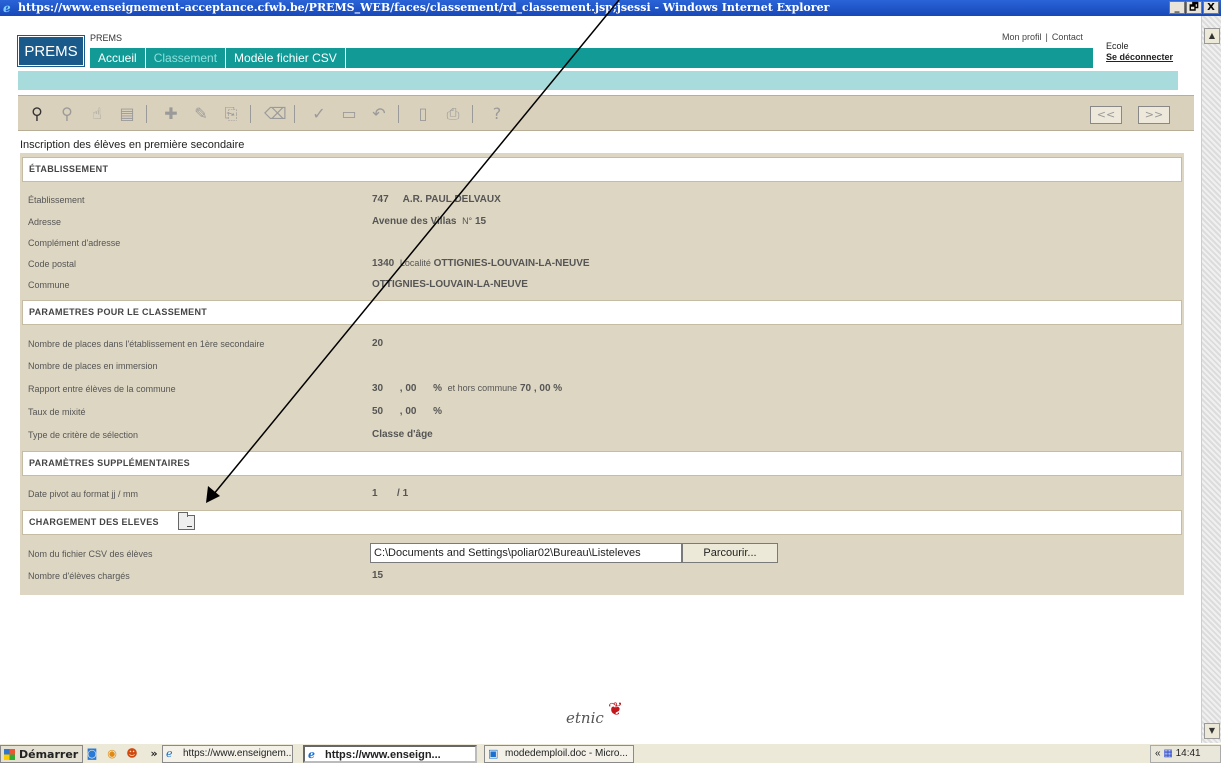  I want to click on postal-code: 1340, so click(383, 263).